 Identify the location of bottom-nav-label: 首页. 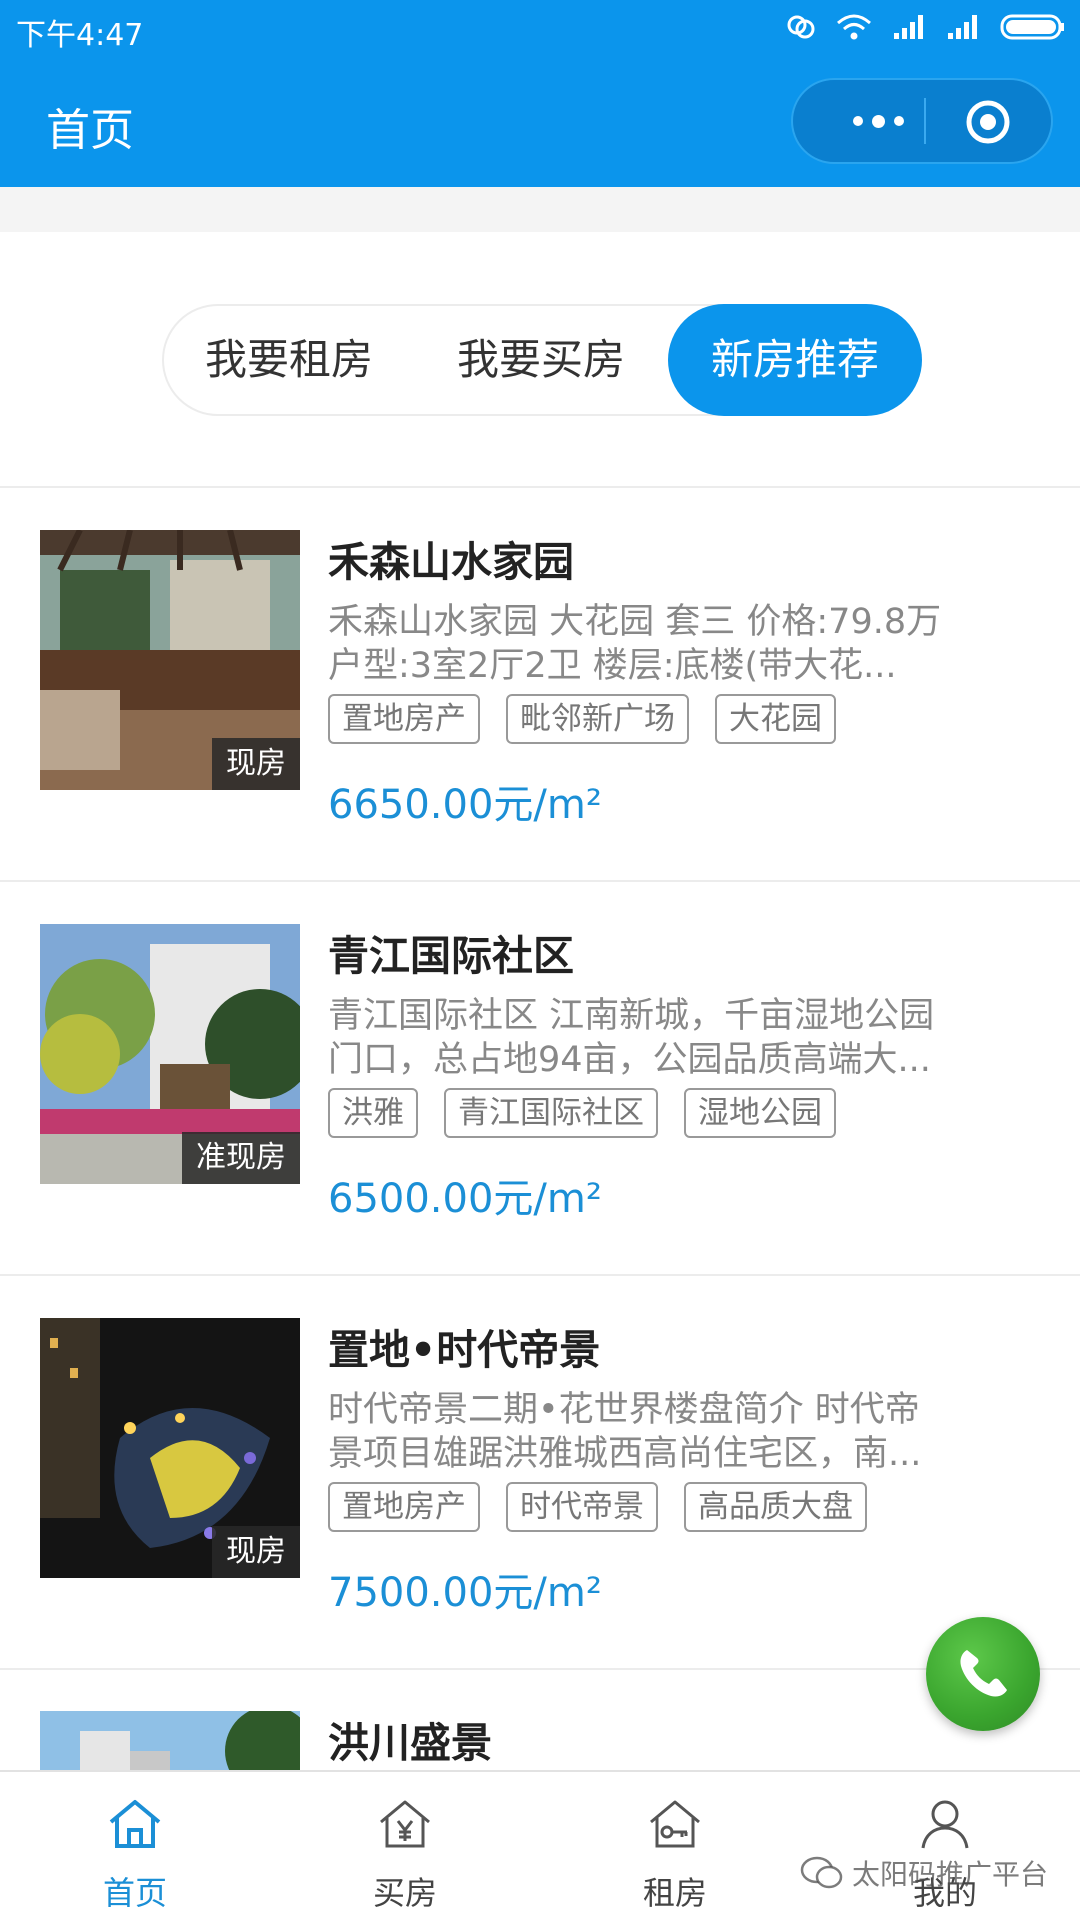
(134, 1893).